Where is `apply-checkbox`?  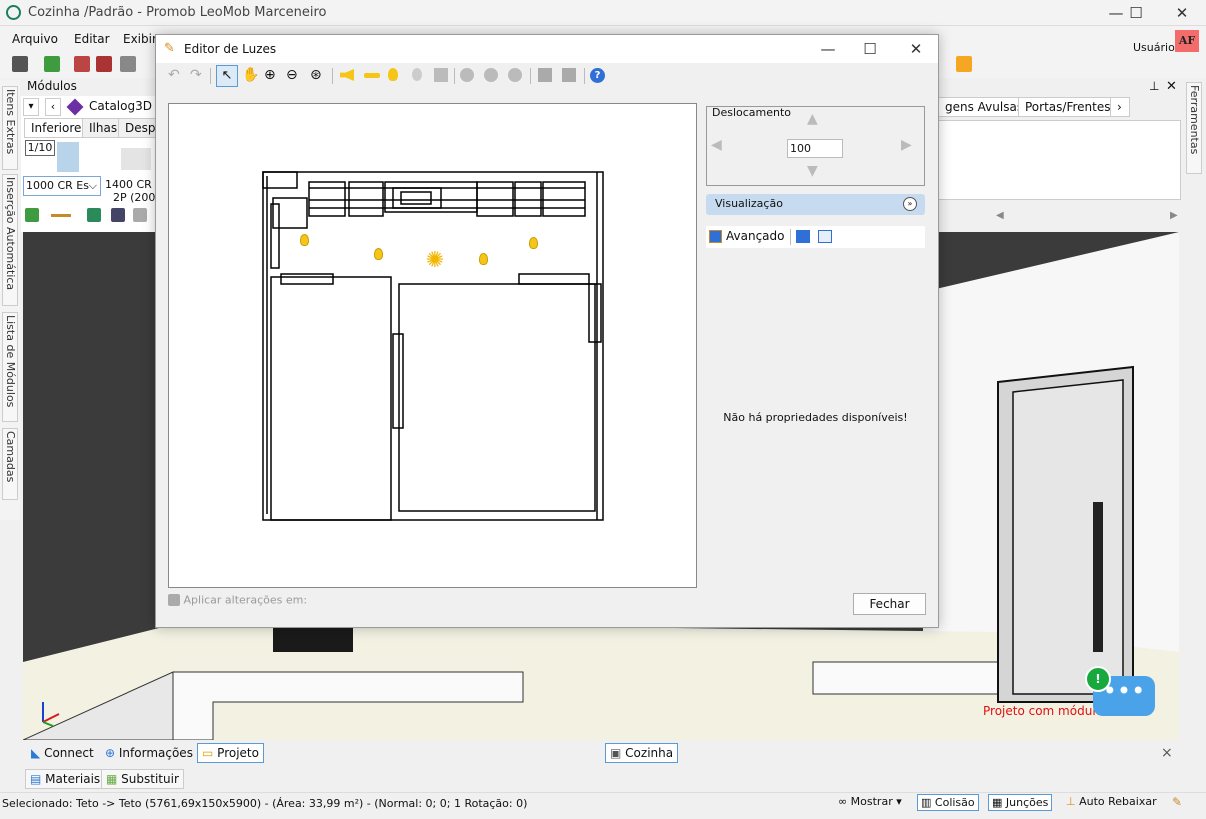
apply-checkbox is located at coordinates (174, 600).